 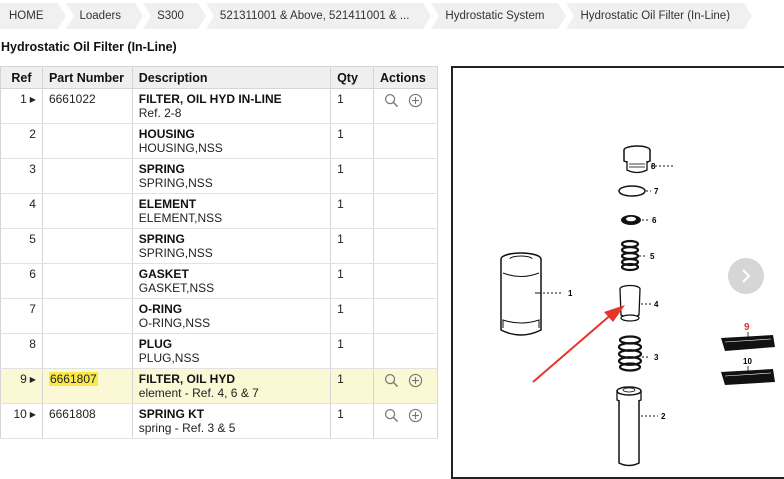 I want to click on callout-9: 9, so click(x=747, y=327).